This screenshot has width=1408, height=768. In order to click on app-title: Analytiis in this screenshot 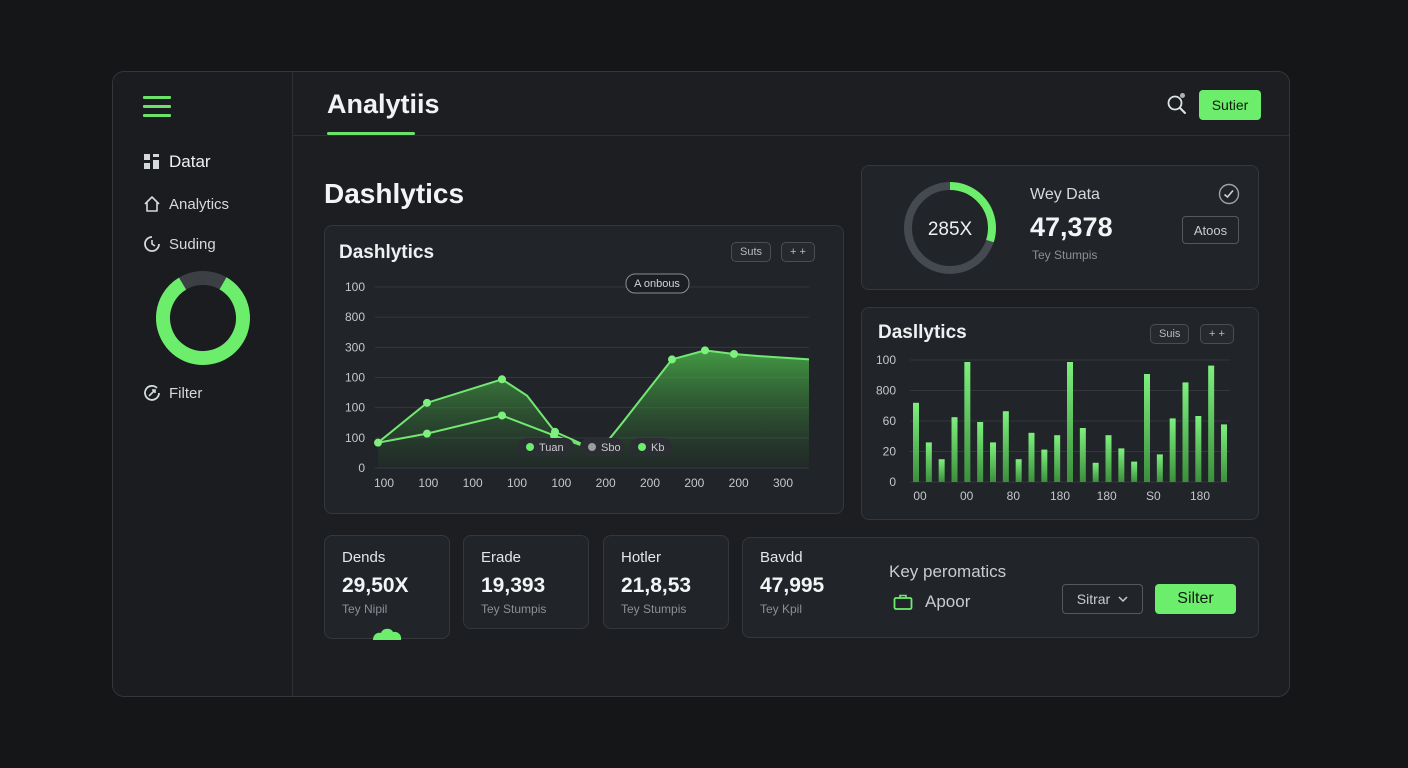, I will do `click(383, 104)`.